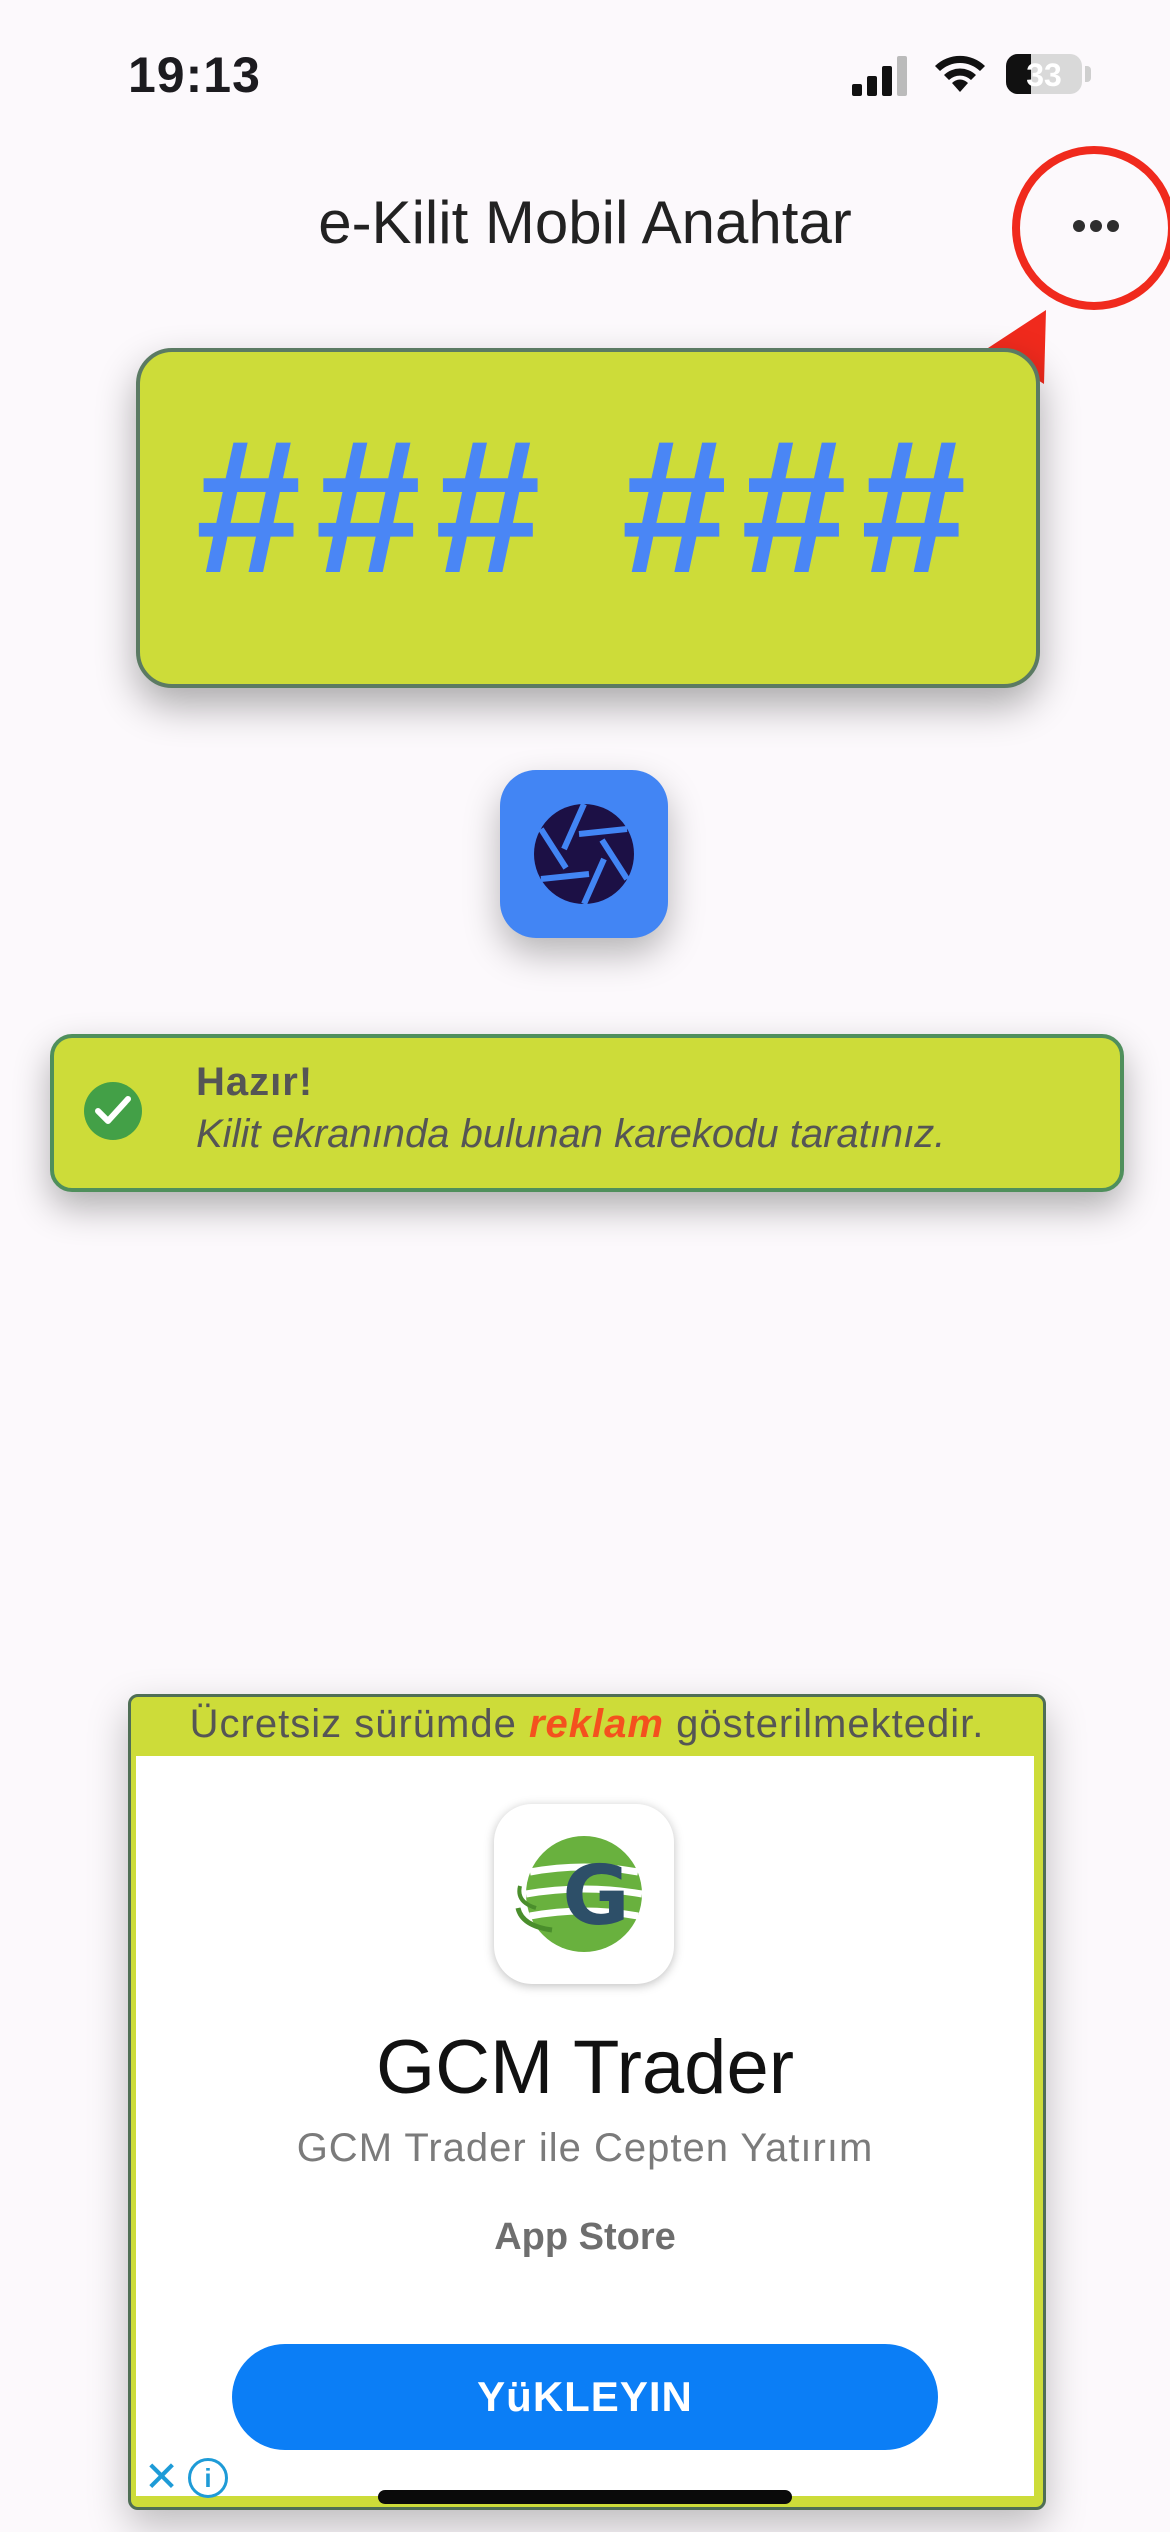  Describe the element at coordinates (585, 2067) in the screenshot. I see `ad-app-name: GCM Trader` at that location.